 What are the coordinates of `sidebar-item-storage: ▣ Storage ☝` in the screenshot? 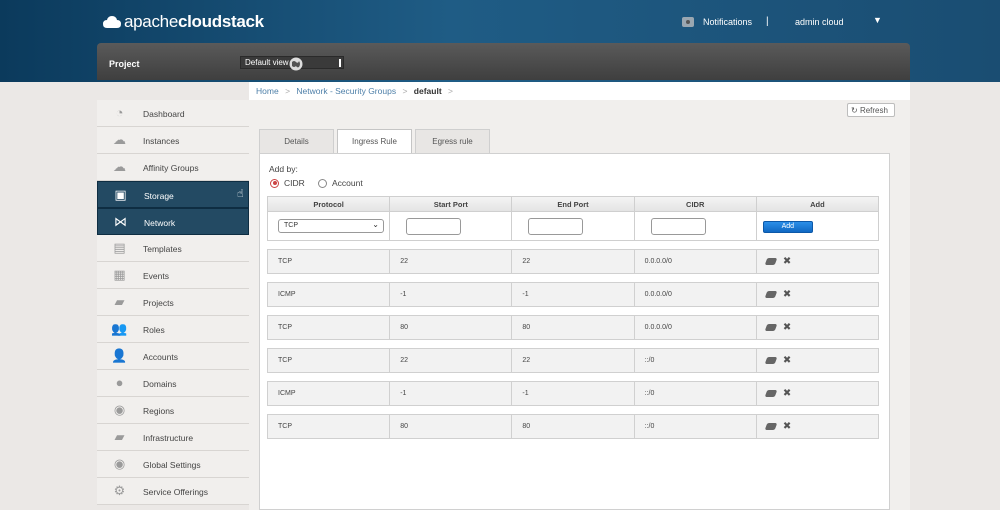 It's located at (173, 194).